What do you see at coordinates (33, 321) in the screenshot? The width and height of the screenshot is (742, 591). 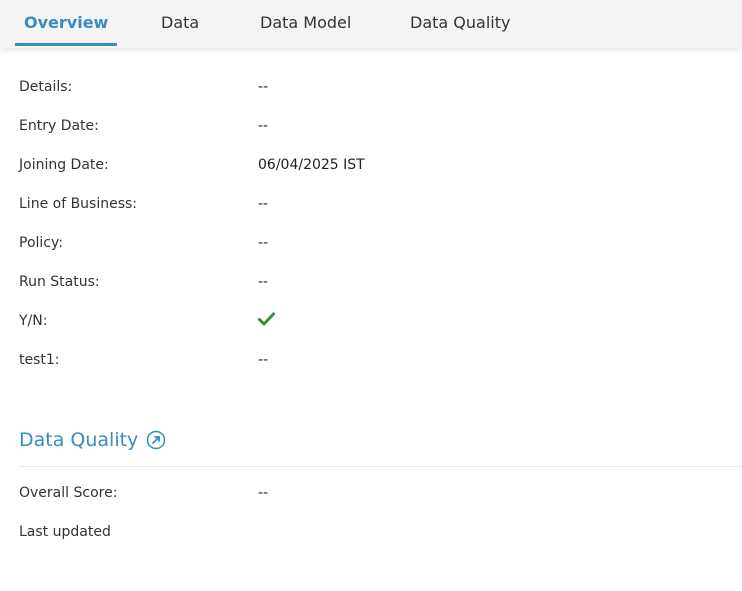 I see `yn-label: Y/N:` at bounding box center [33, 321].